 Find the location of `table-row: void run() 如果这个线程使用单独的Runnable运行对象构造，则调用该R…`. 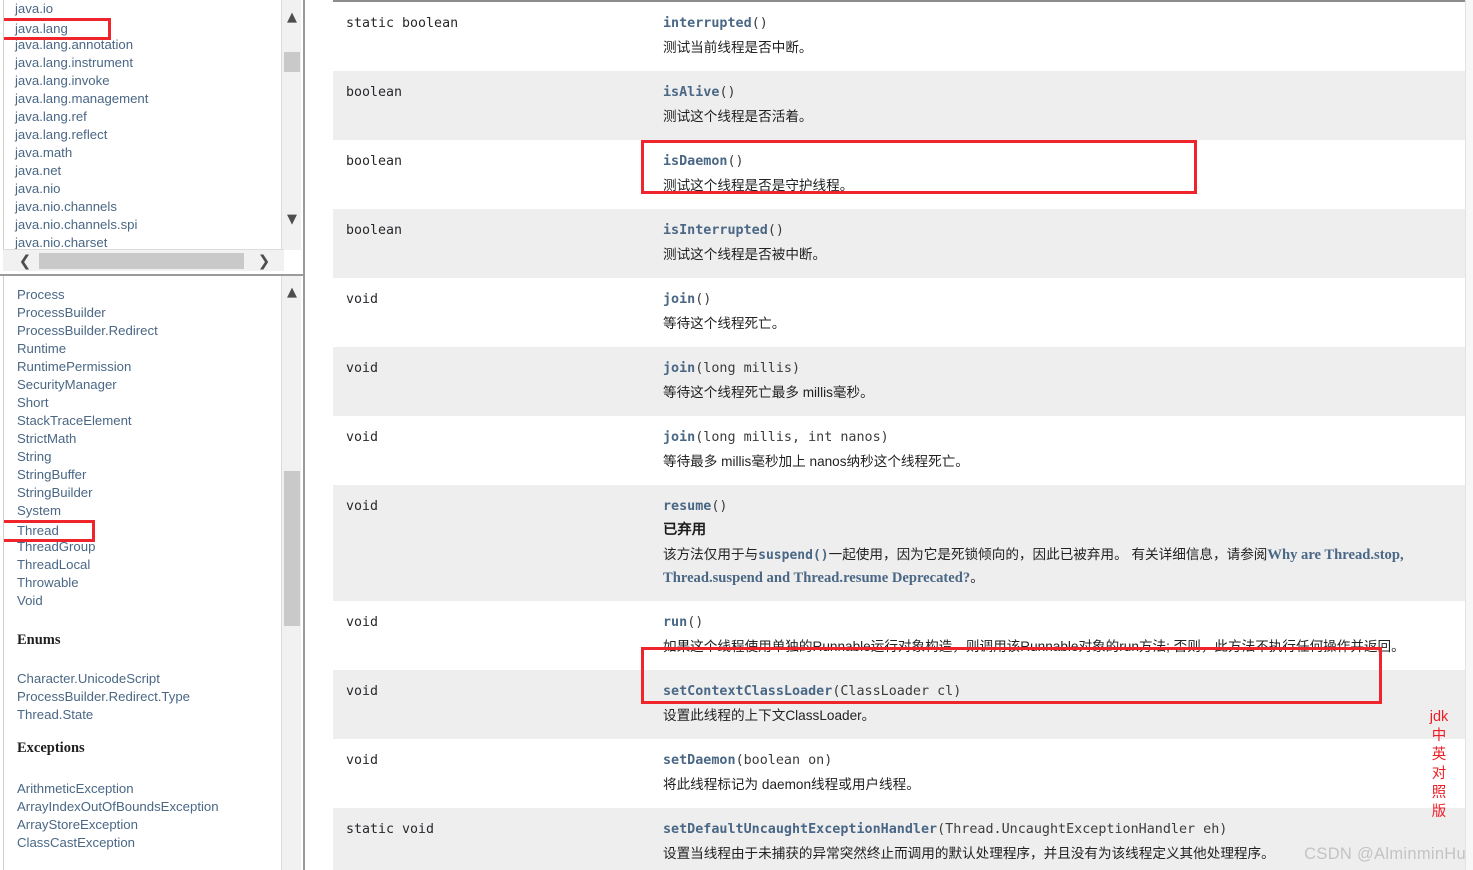

table-row: void run() 如果这个线程使用单独的Runnable运行对象构造，则调用该R… is located at coordinates (903, 635).